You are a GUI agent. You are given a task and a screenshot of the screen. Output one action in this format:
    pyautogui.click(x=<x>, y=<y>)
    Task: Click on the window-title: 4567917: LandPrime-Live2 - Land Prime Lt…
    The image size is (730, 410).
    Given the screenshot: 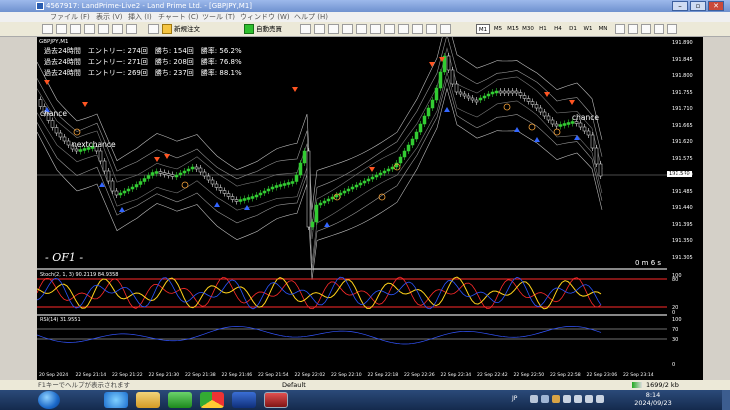 What is the action you would take?
    pyautogui.click(x=149, y=6)
    